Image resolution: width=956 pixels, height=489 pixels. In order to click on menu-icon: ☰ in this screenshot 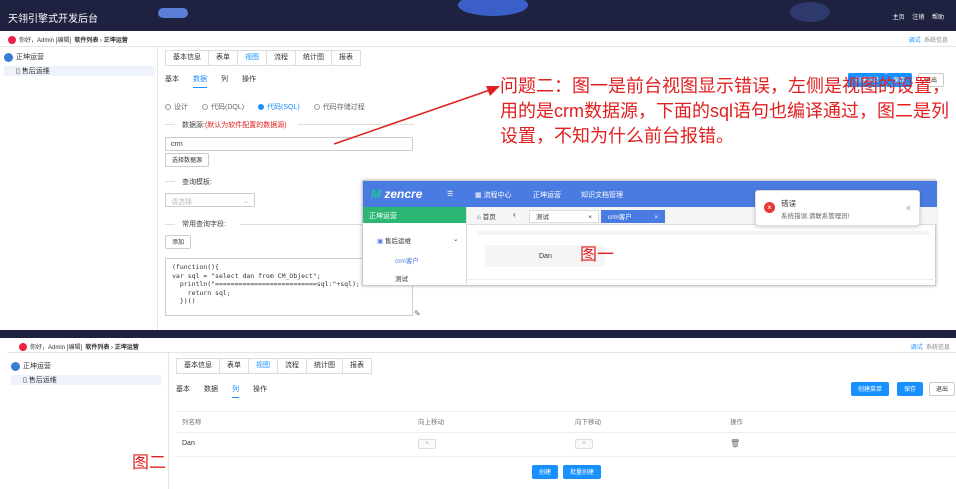, I will do `click(450, 194)`.